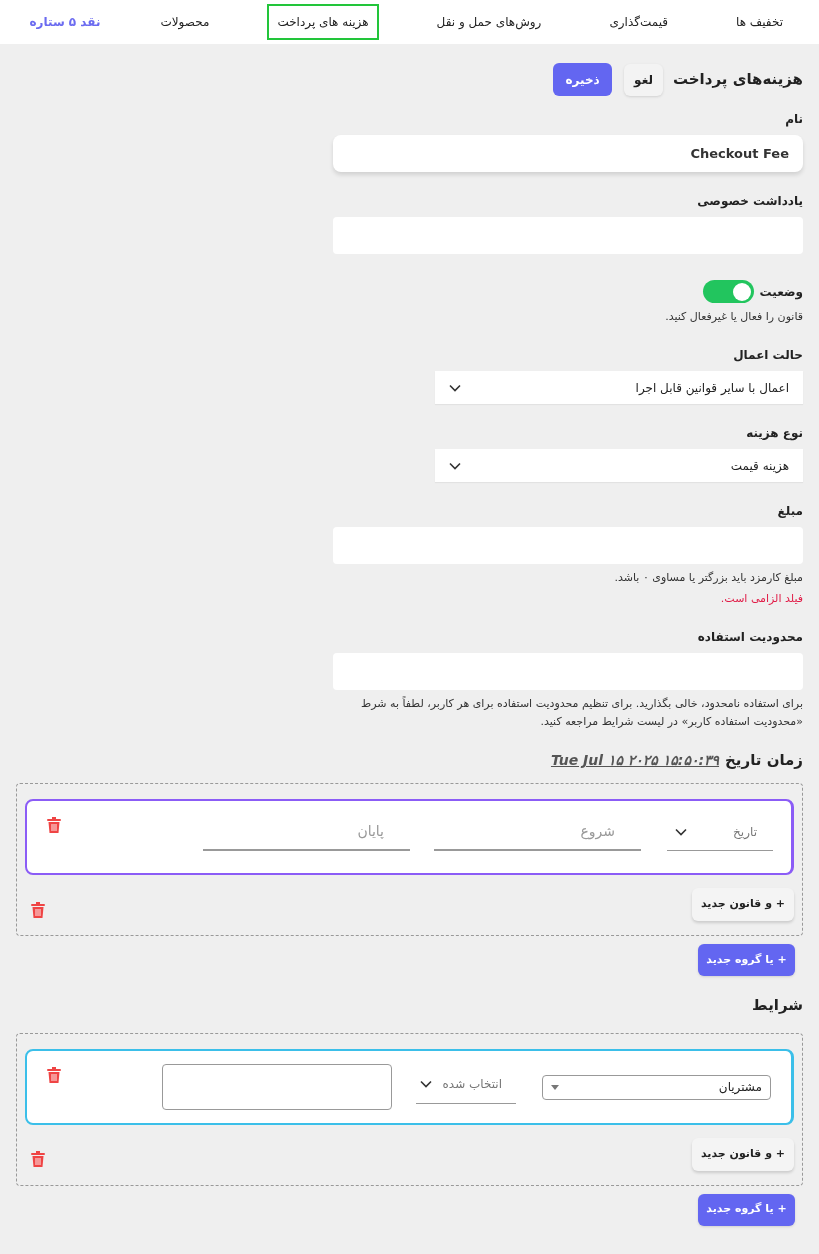 The width and height of the screenshot is (819, 1254). I want to click on caret-down-icon, so click(555, 1087).